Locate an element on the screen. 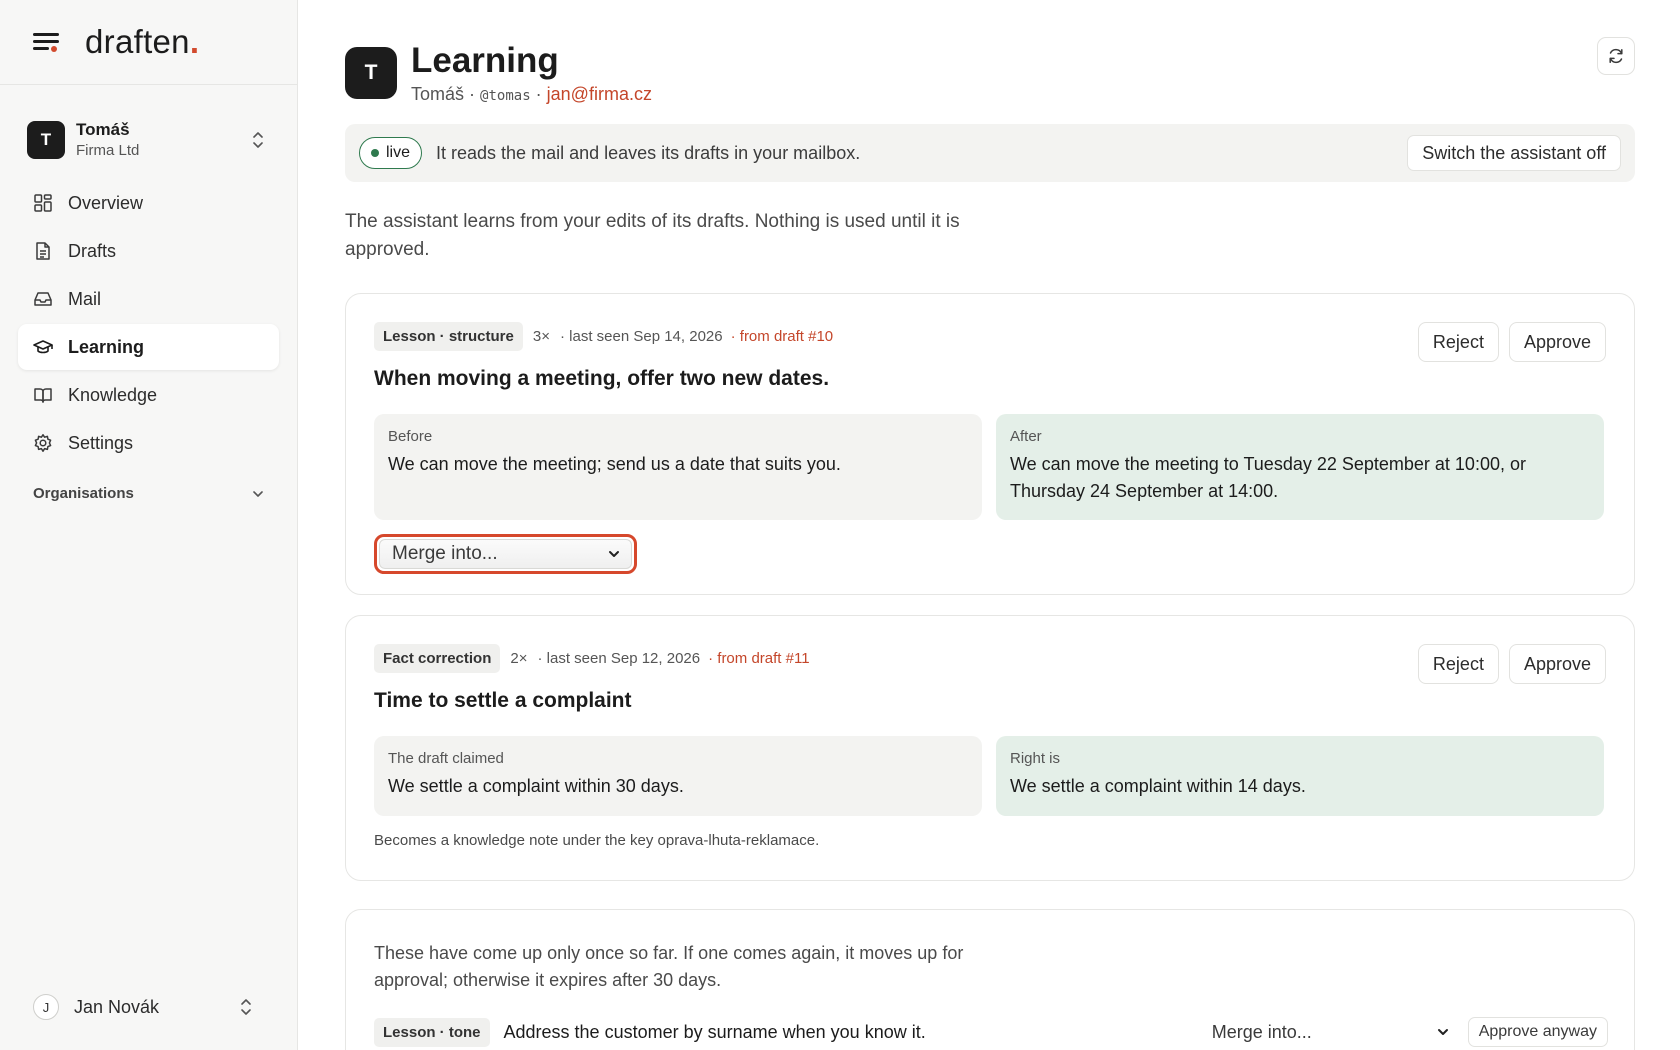 The height and width of the screenshot is (1050, 1680). sidebar-item-label: Drafts is located at coordinates (92, 250).